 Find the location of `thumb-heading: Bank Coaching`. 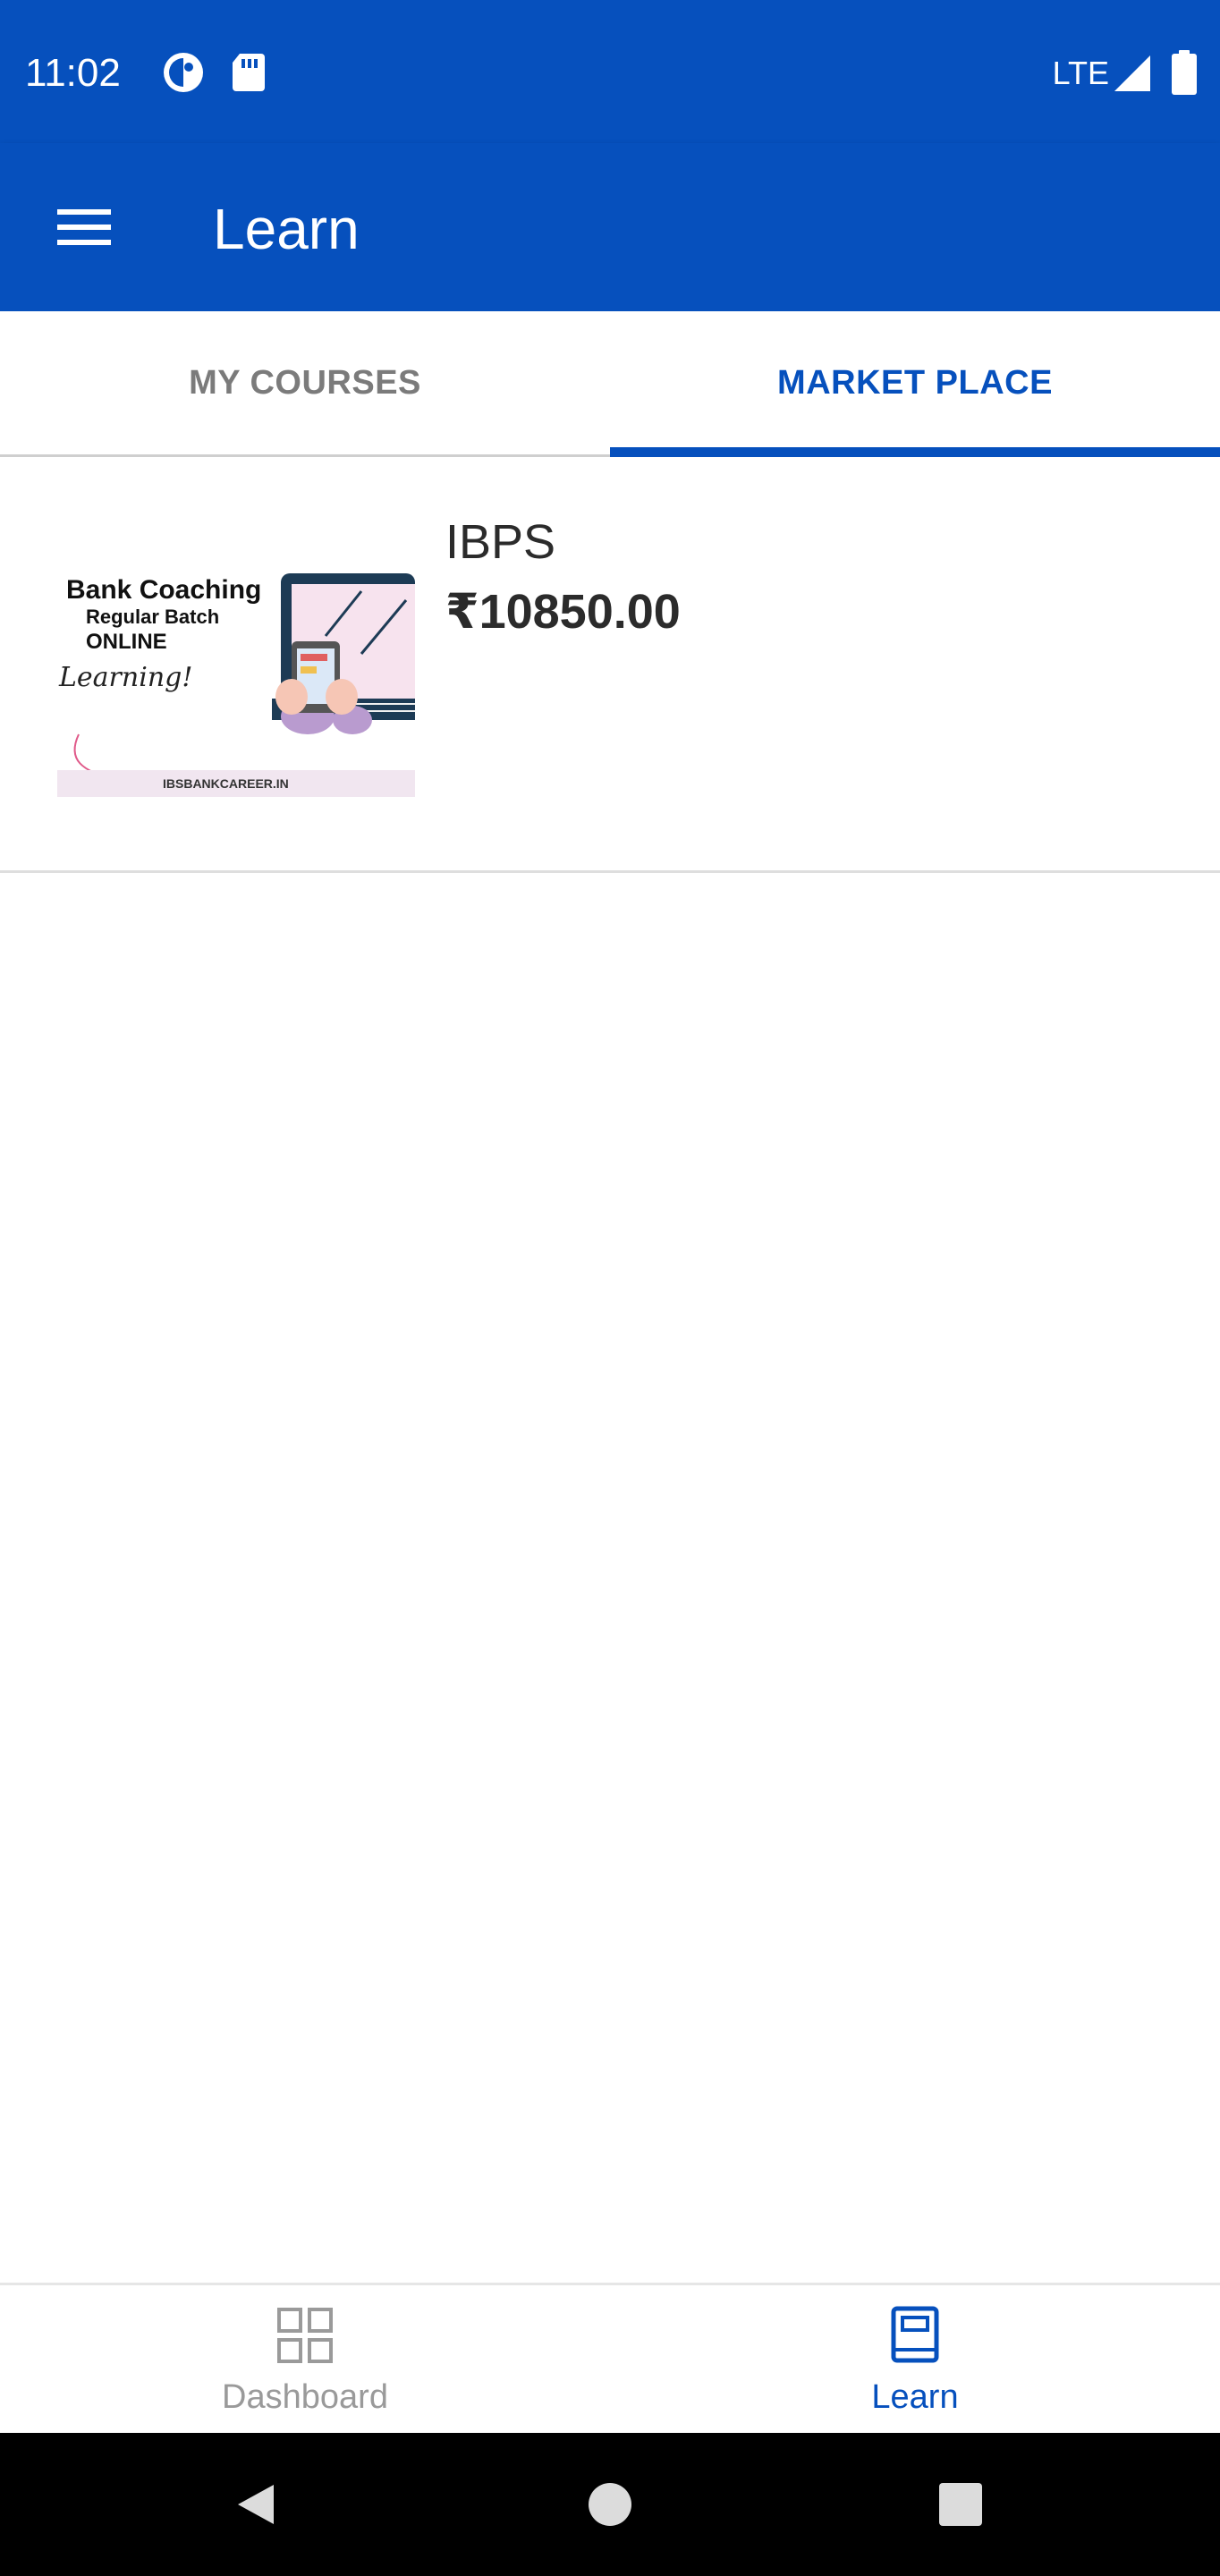

thumb-heading: Bank Coaching is located at coordinates (163, 590).